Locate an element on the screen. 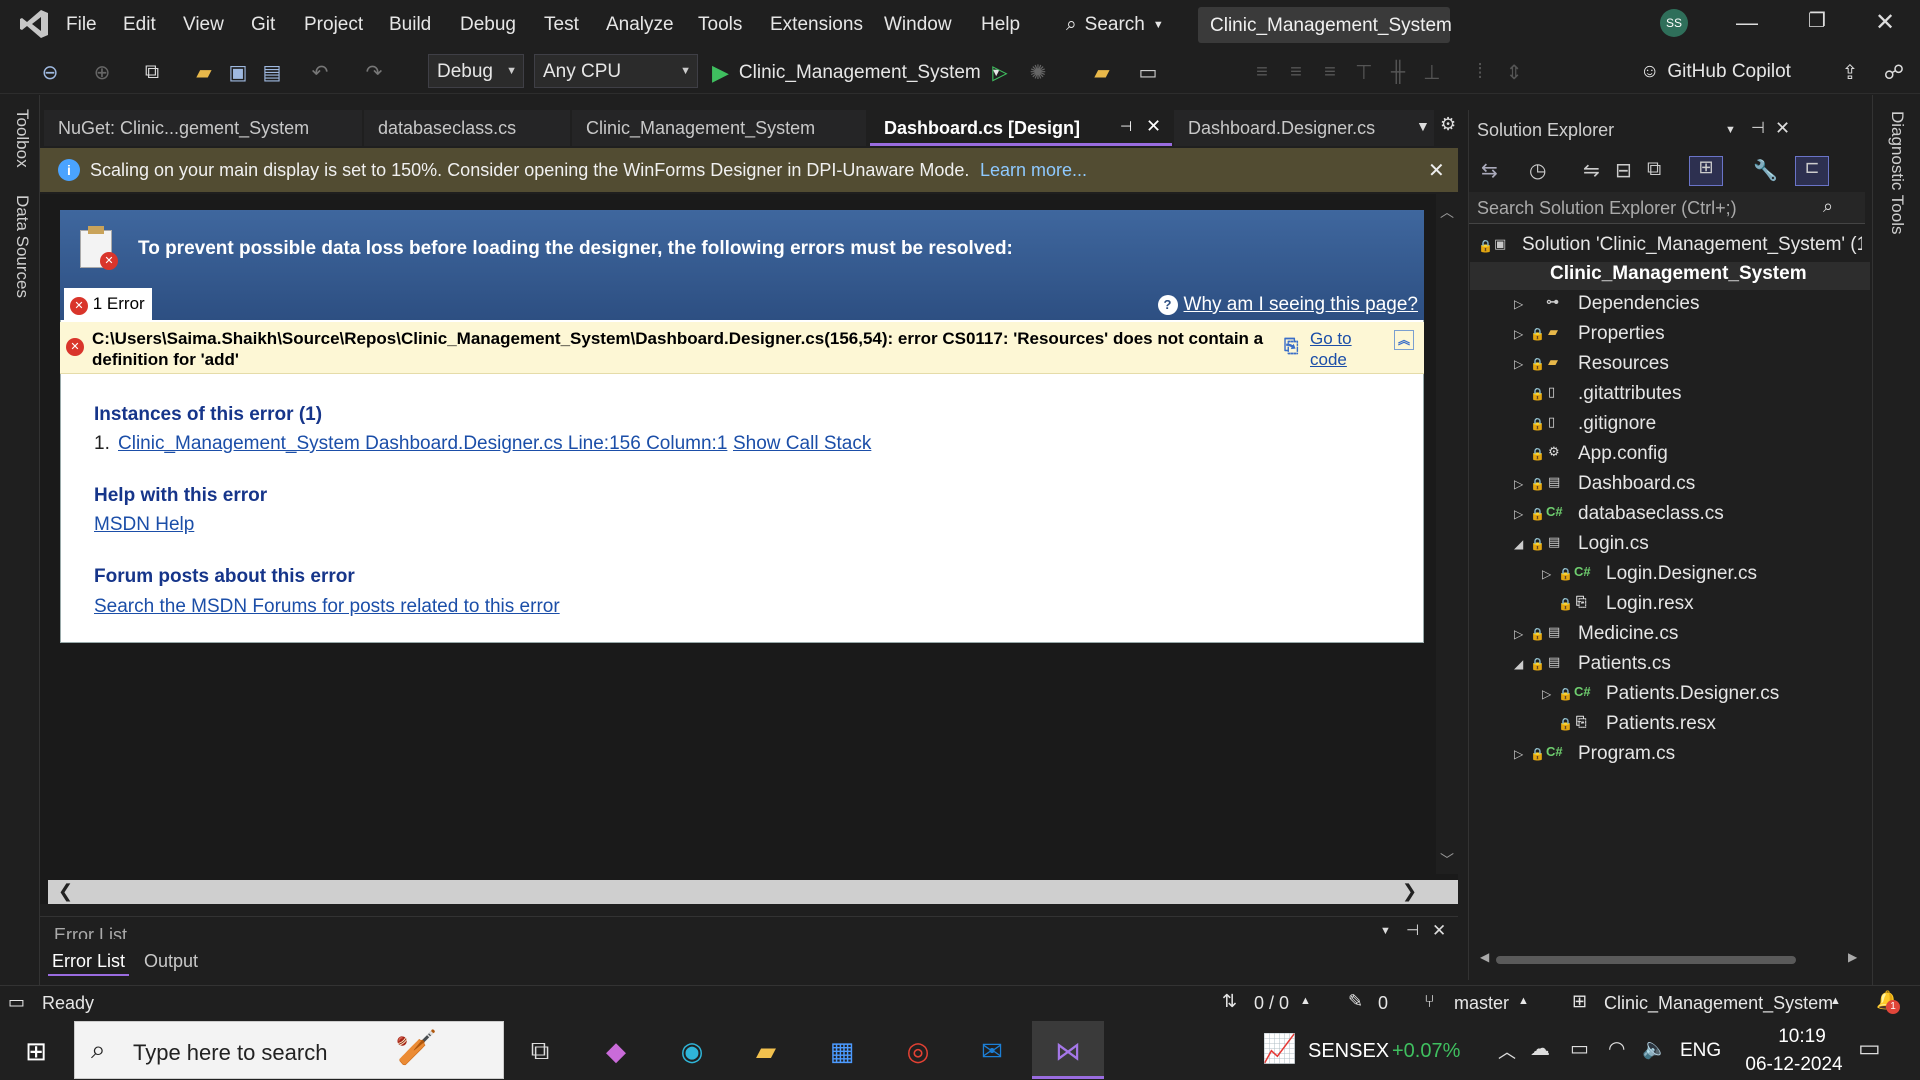  chrome-icon: ◎ is located at coordinates (918, 1051).